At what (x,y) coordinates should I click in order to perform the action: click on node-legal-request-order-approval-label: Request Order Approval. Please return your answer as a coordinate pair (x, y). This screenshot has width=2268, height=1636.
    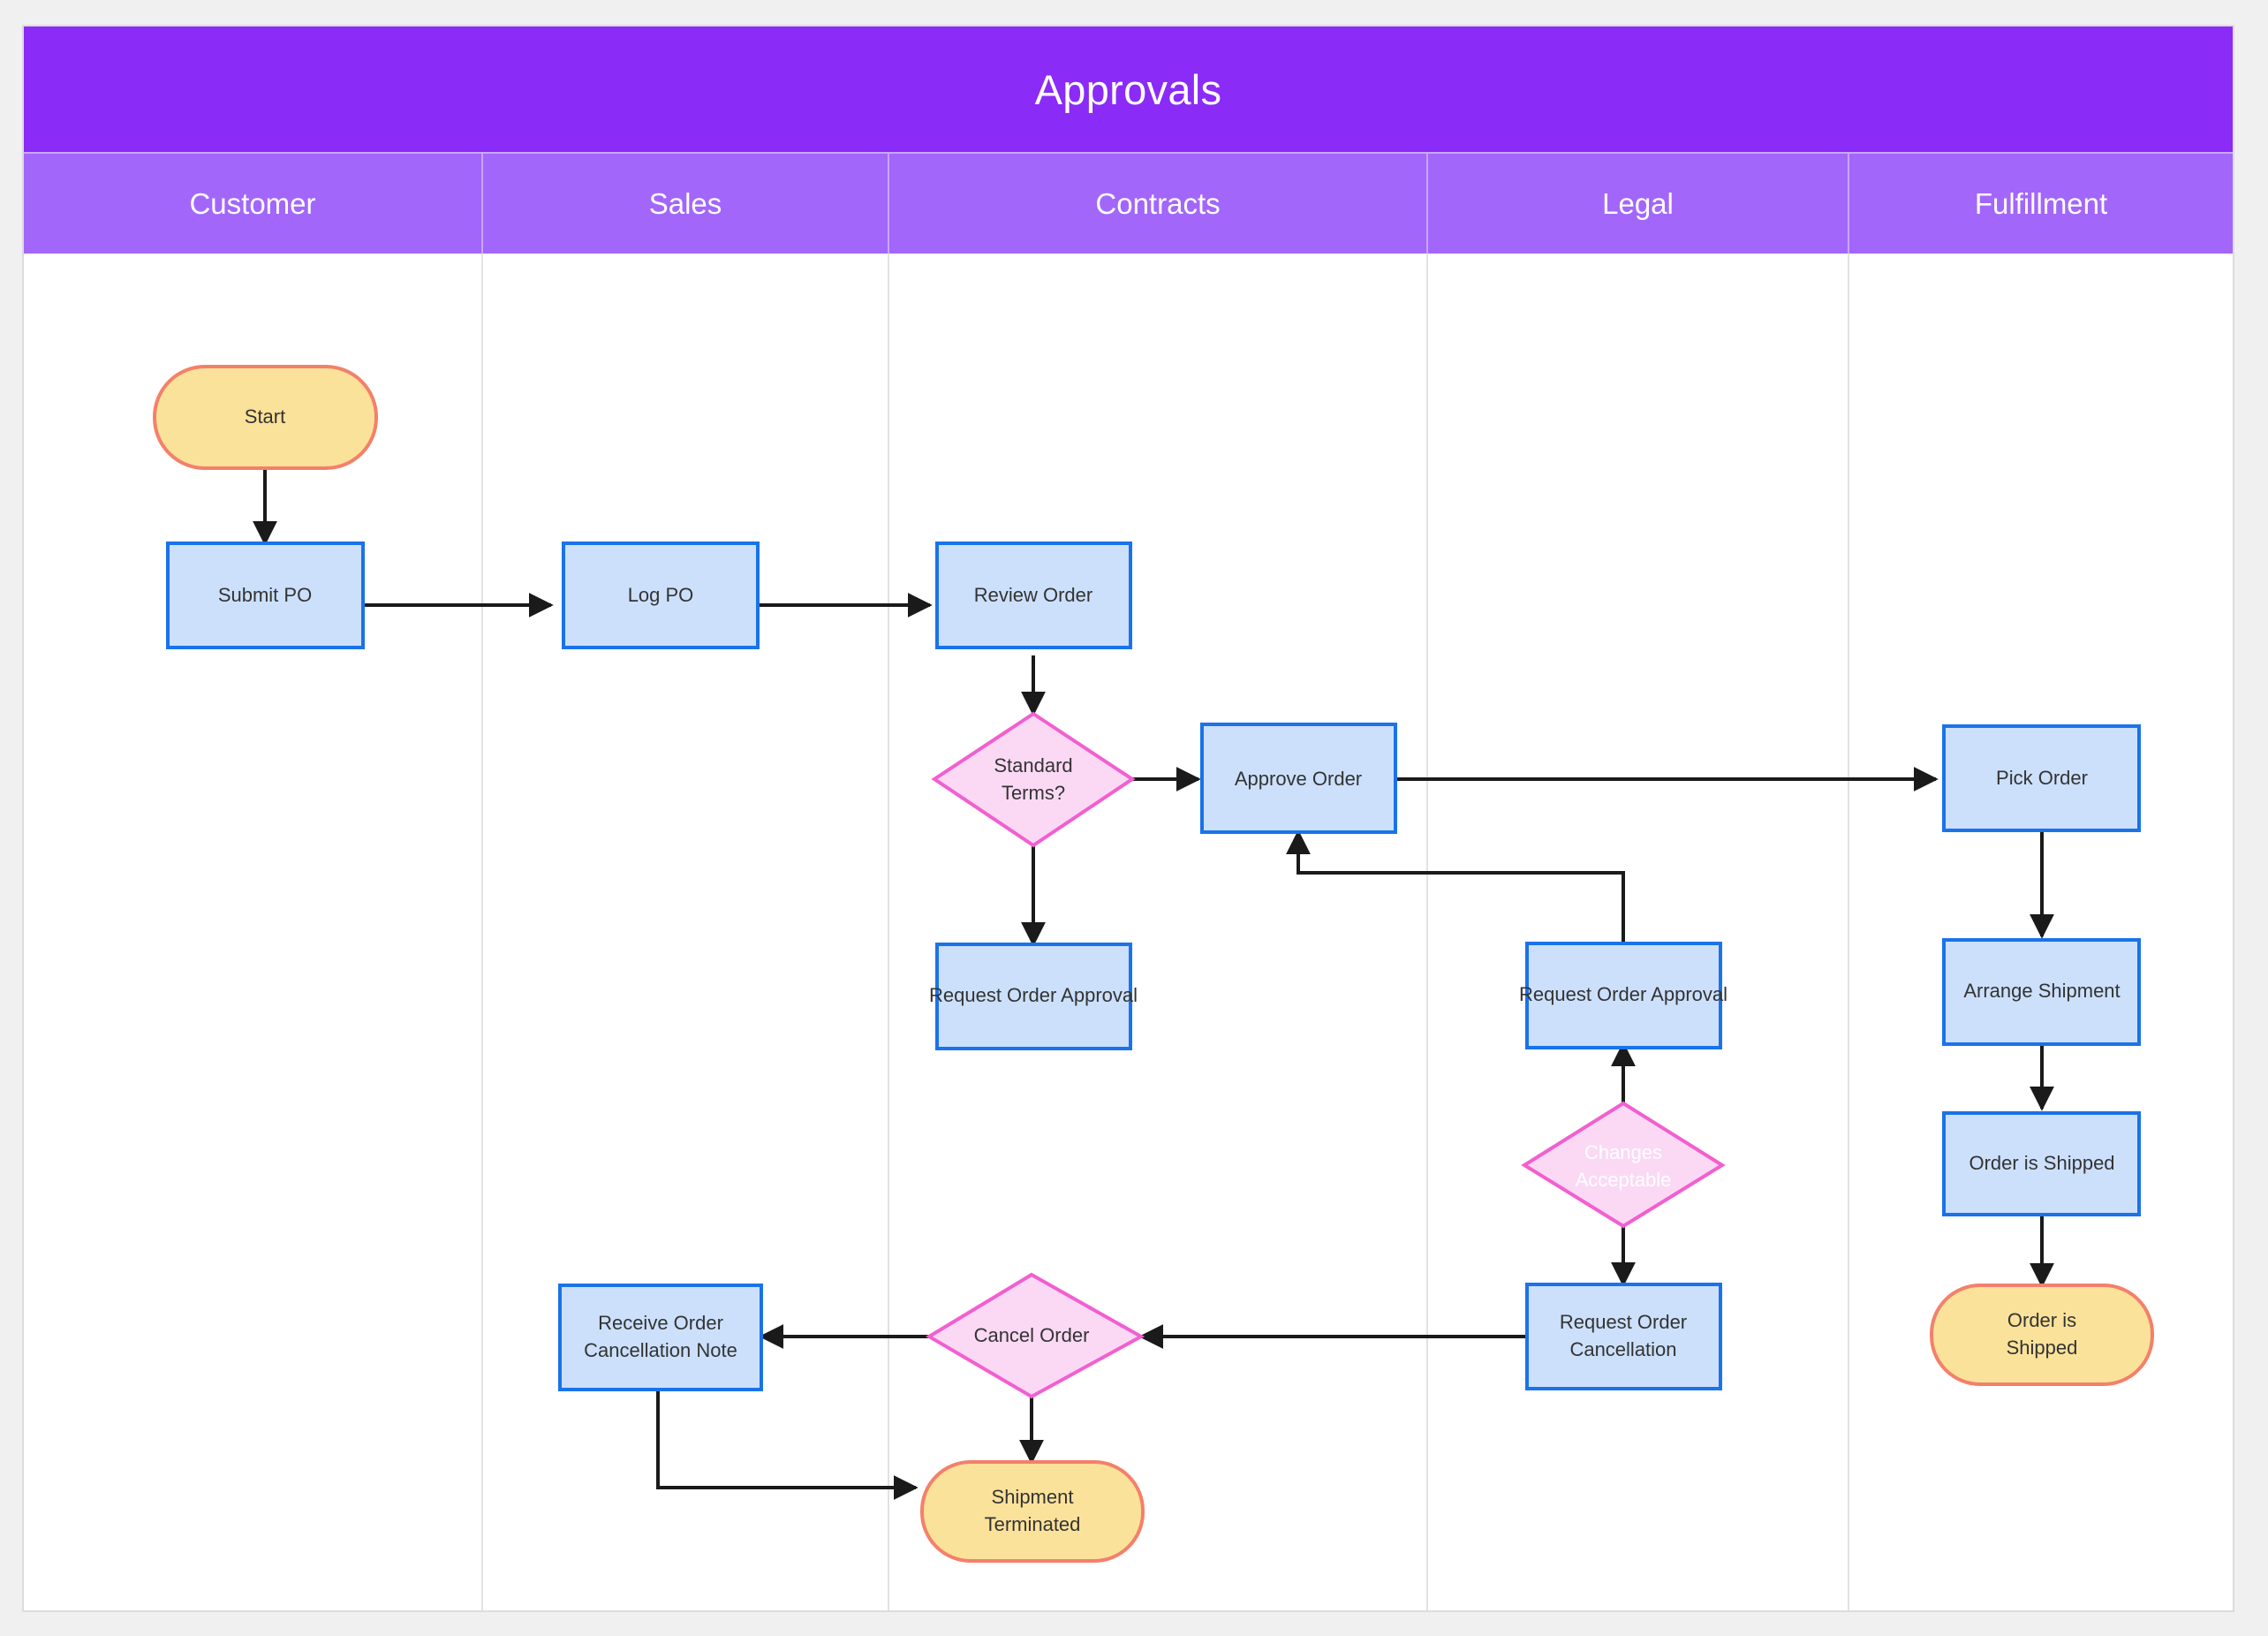
    Looking at the image, I should click on (1623, 994).